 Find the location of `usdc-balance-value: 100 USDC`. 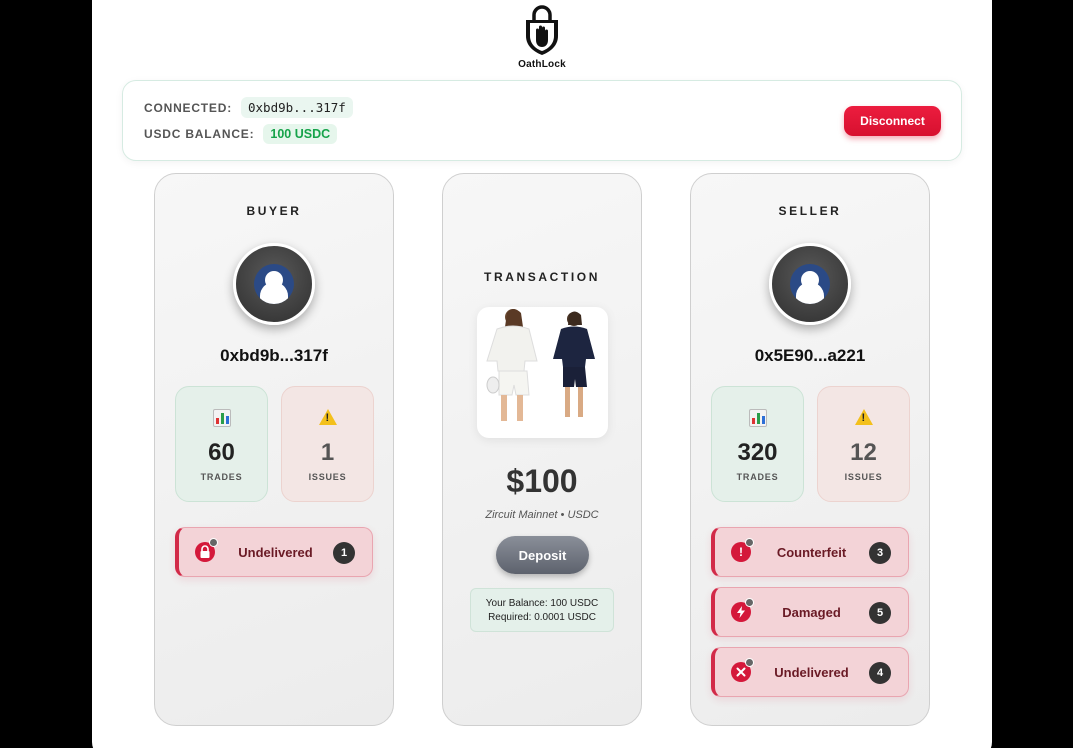

usdc-balance-value: 100 USDC is located at coordinates (300, 134).